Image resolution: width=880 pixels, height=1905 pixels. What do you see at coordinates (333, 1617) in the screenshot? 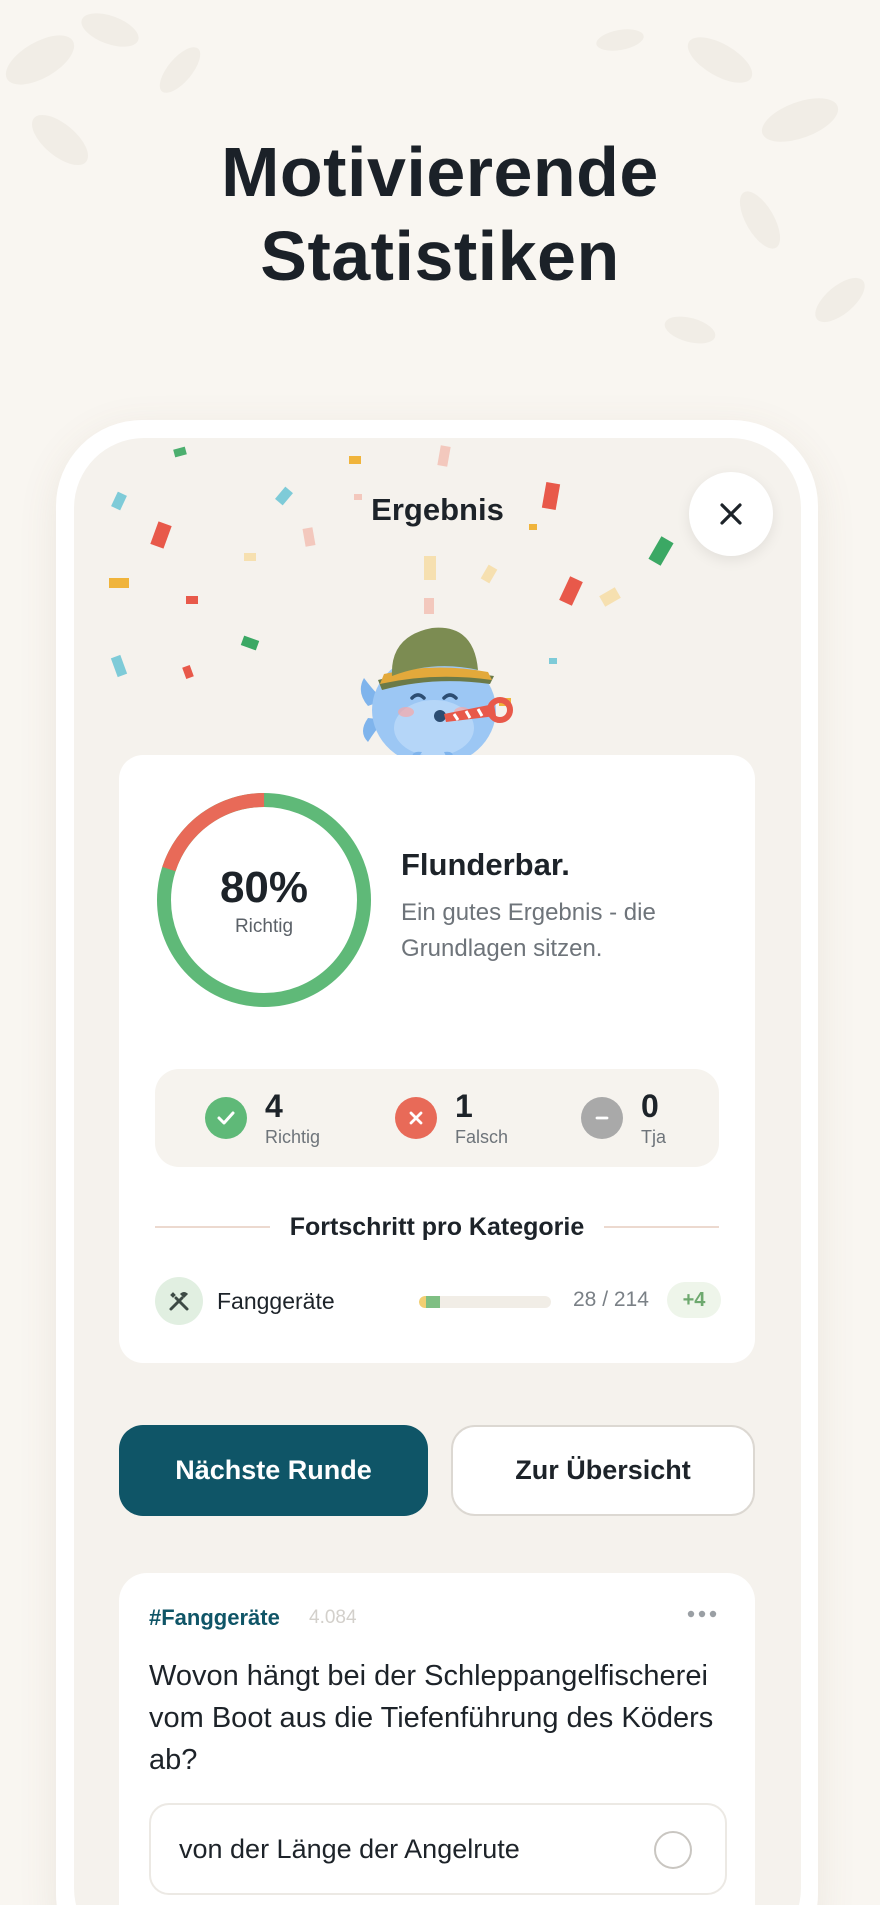
I see `question-views: 4.084` at bounding box center [333, 1617].